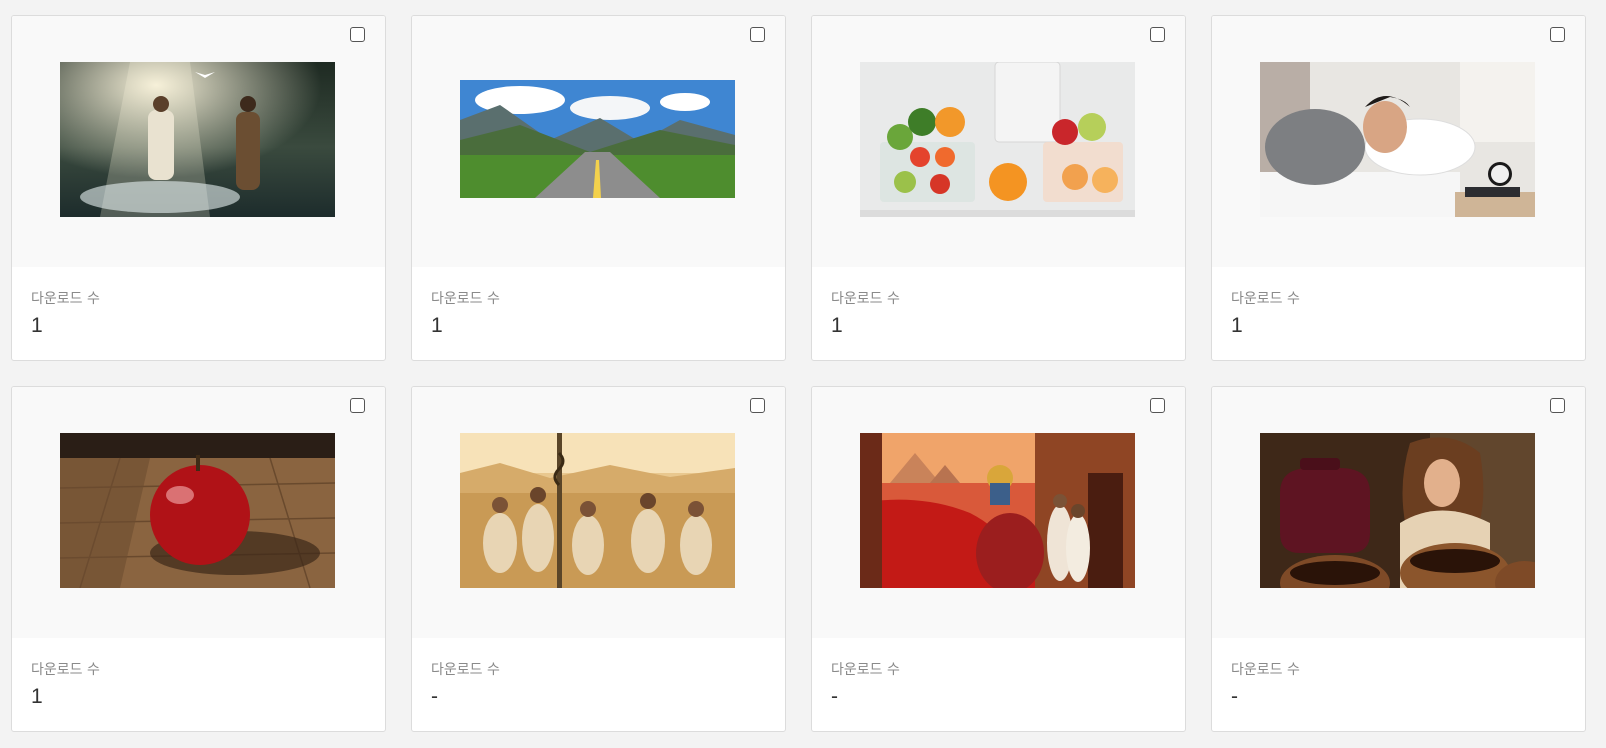  I want to click on woman-jars-image, so click(1397, 510).